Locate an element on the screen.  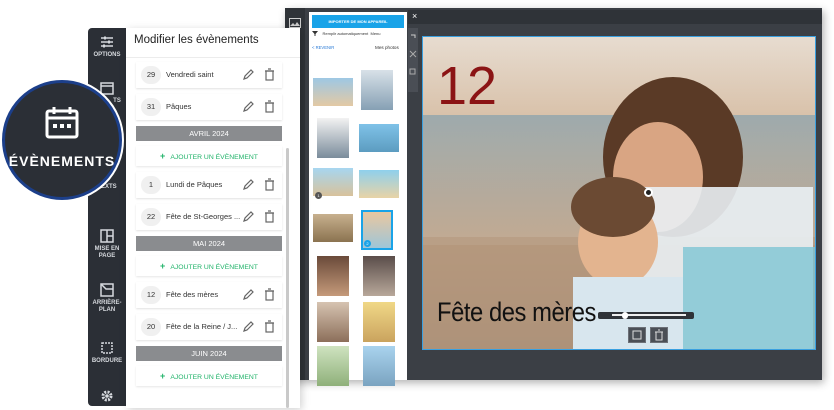
crop-button is located at coordinates (637, 335).